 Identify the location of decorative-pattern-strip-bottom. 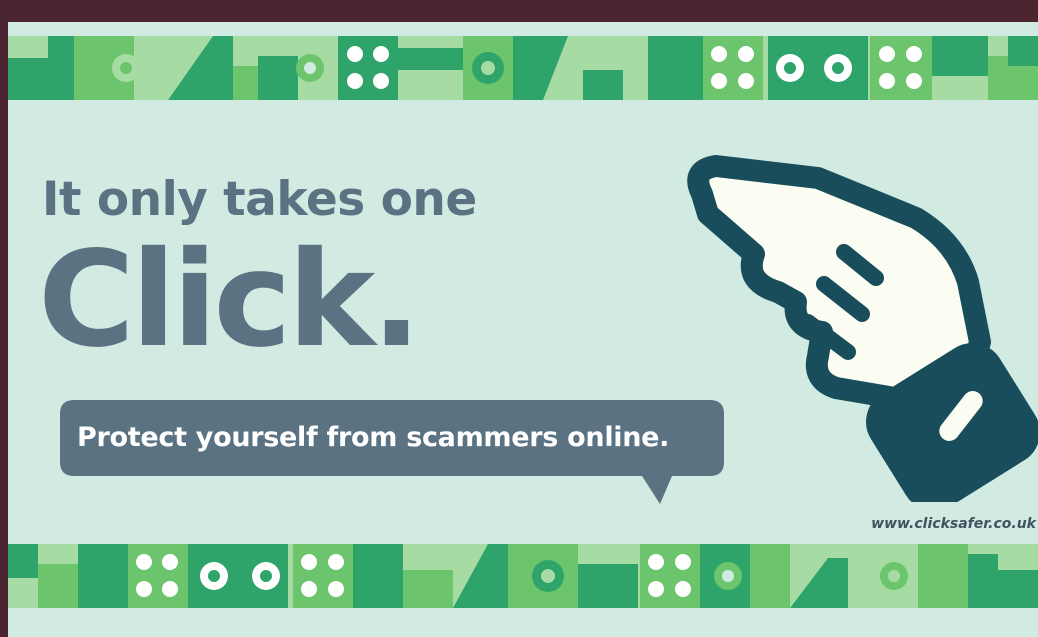
(523, 576).